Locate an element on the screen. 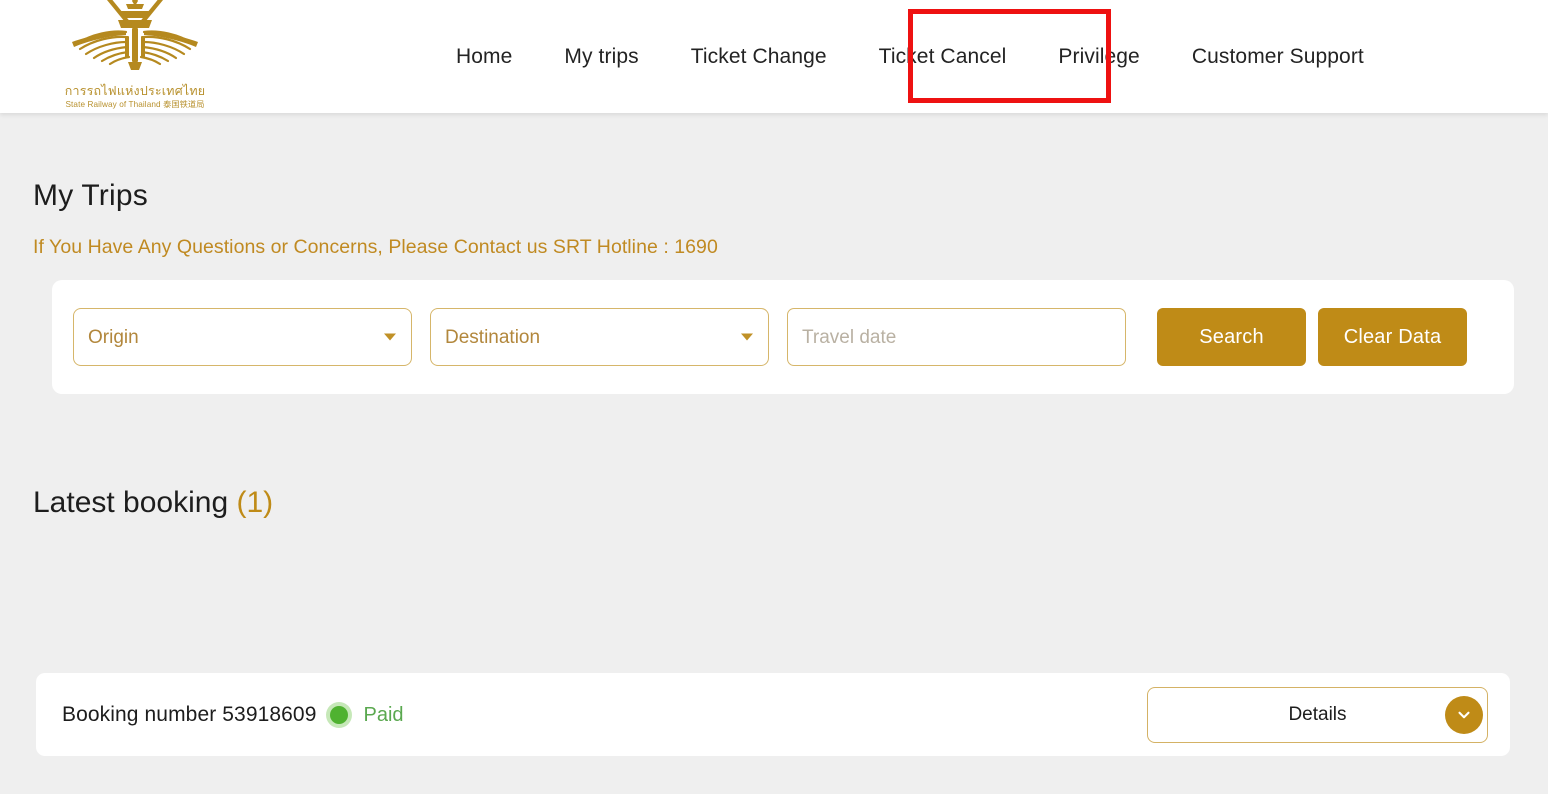 The width and height of the screenshot is (1548, 794). chevron-down-circle-icon is located at coordinates (1464, 714).